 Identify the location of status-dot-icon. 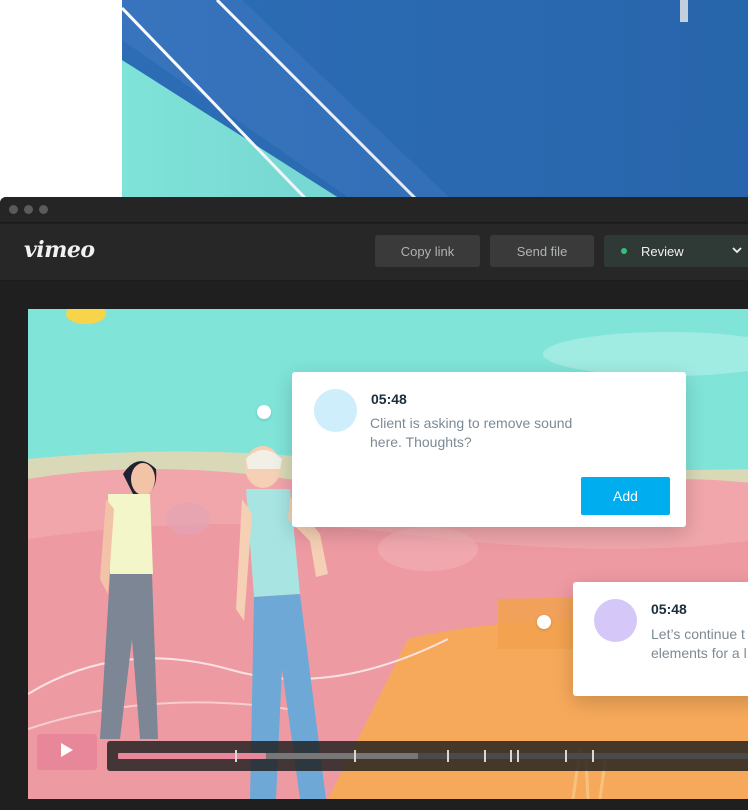
(624, 251).